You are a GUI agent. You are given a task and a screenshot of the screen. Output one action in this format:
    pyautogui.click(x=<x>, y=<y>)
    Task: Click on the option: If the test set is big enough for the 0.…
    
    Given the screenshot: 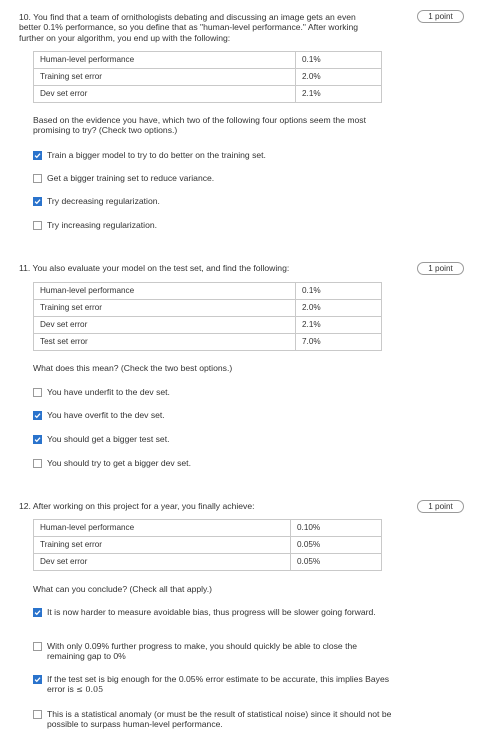 What is the action you would take?
    pyautogui.click(x=212, y=684)
    